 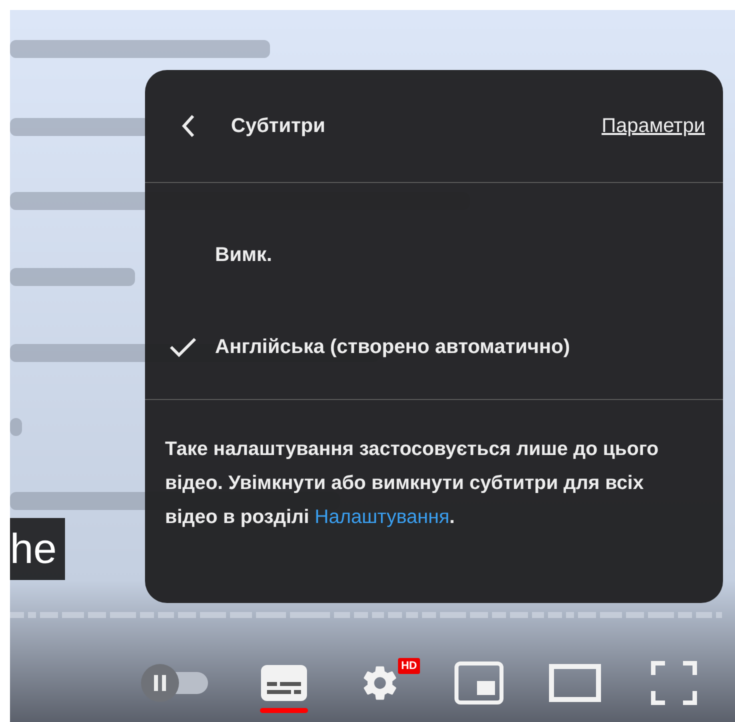 What do you see at coordinates (278, 126) in the screenshot?
I see `menu-title: Субтитри` at bounding box center [278, 126].